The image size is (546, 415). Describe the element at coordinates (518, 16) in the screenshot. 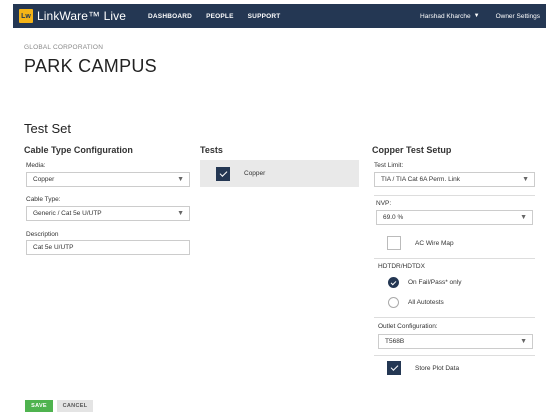

I see `owner-settings-link: Owner Settings` at that location.